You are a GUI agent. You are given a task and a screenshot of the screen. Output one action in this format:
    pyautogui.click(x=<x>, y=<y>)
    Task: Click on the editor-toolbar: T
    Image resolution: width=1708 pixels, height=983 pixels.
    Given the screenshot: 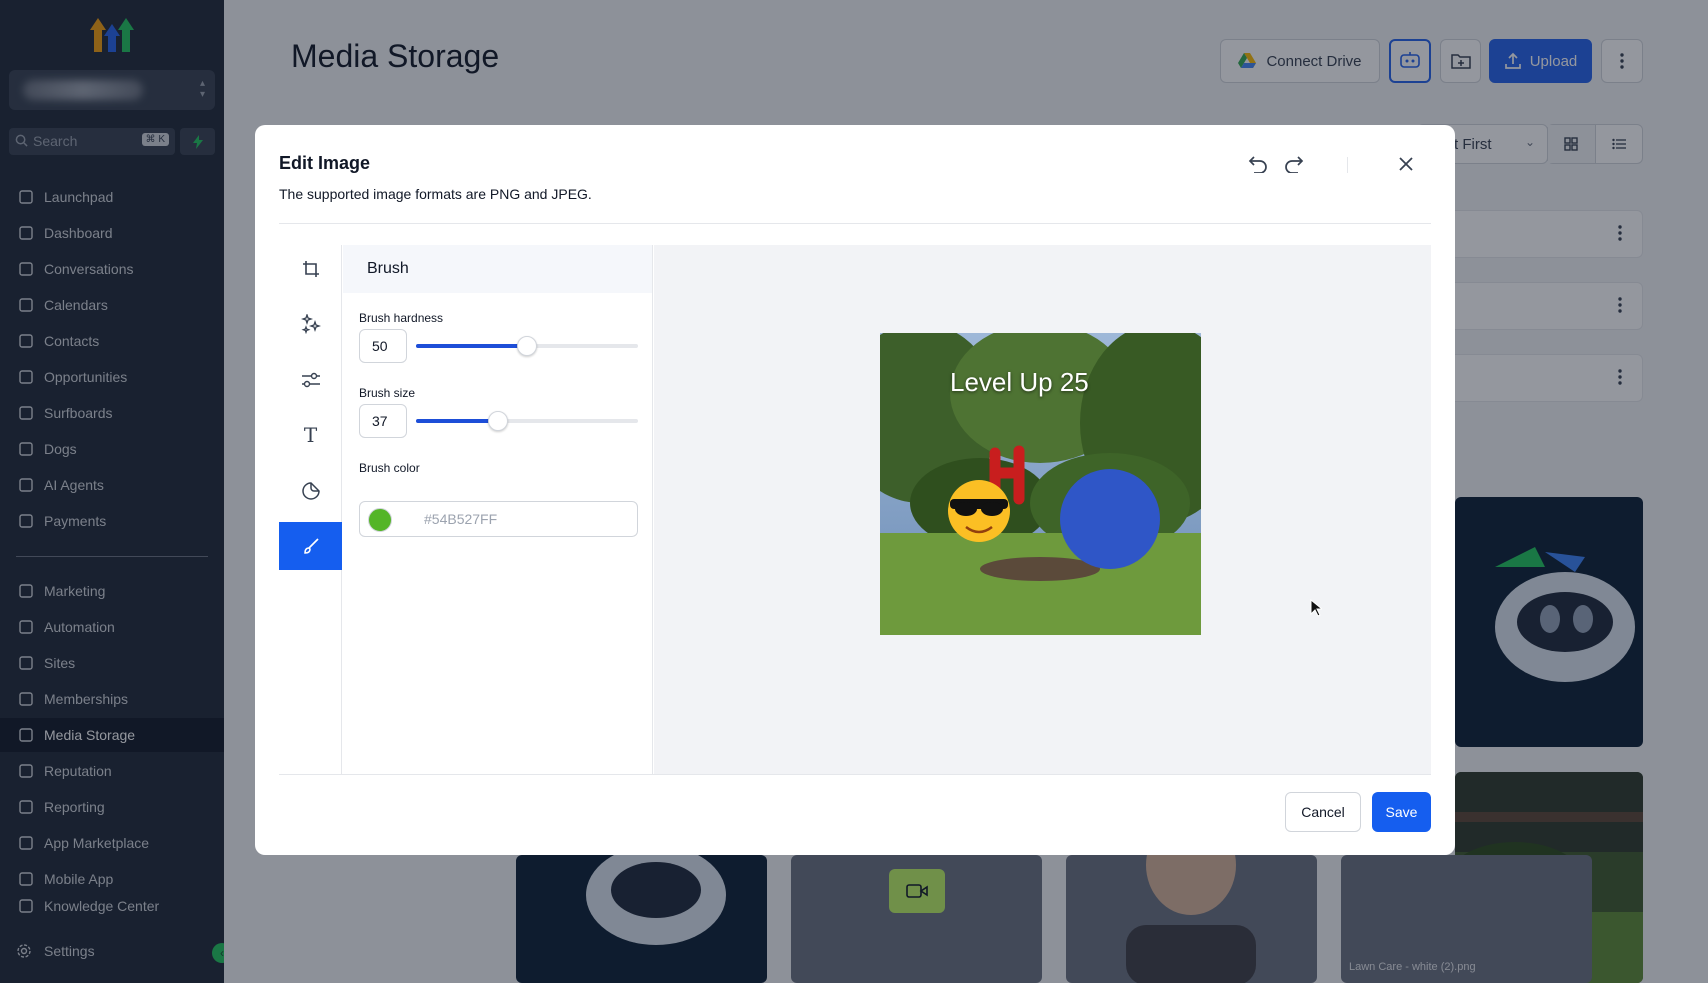 What is the action you would take?
    pyautogui.click(x=310, y=509)
    